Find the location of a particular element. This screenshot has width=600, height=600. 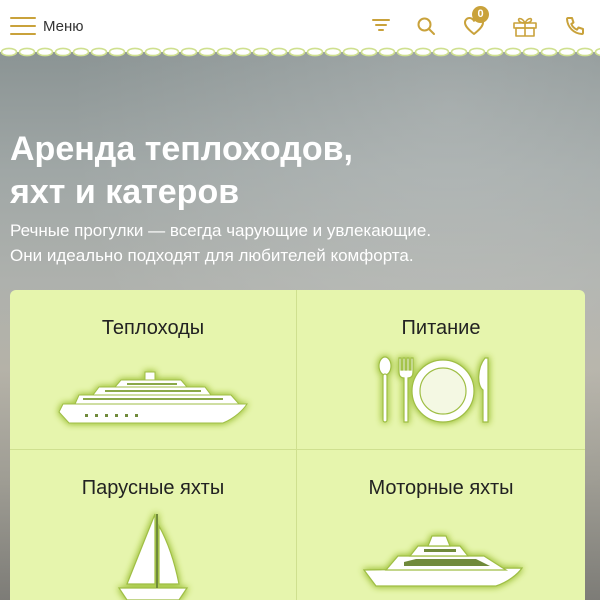

favorites-count-badge: 0 is located at coordinates (480, 14).